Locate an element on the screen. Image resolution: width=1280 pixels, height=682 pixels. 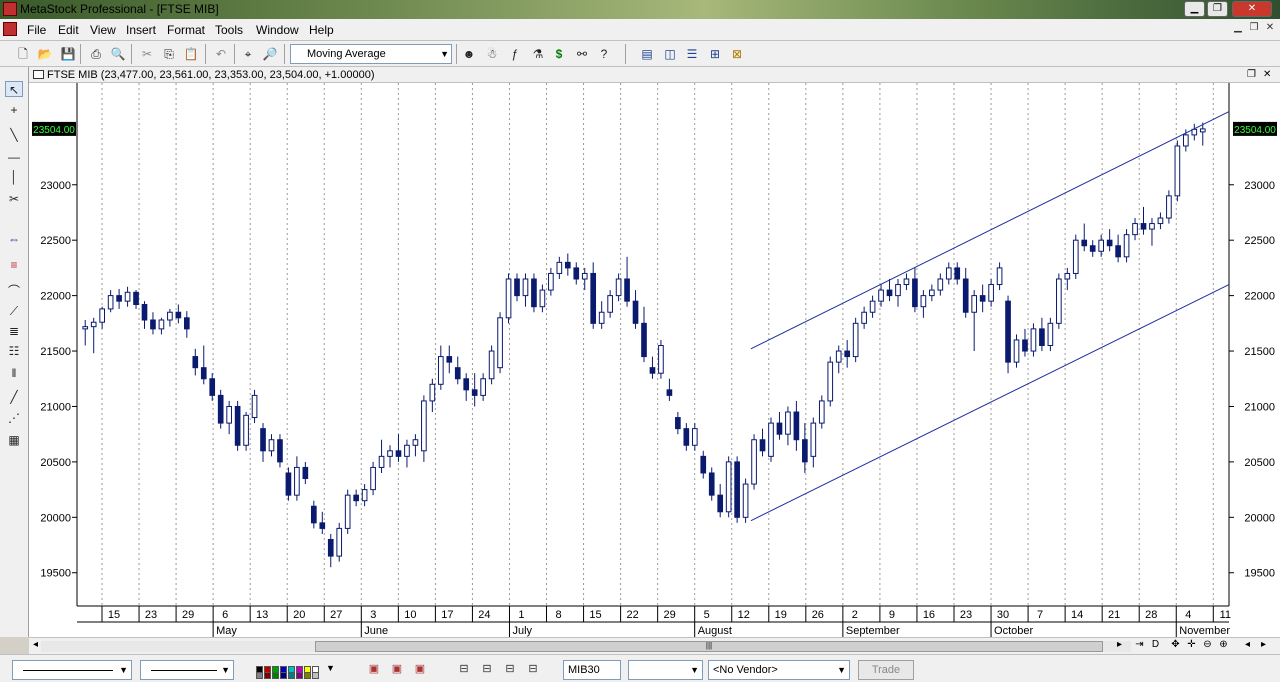
zoom-move-icon: ✥ is located at coordinates (1175, 644).